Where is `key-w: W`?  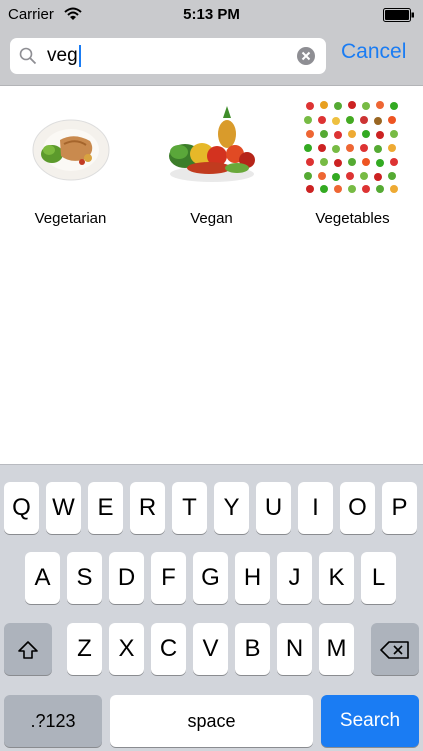
key-w: W is located at coordinates (63, 508).